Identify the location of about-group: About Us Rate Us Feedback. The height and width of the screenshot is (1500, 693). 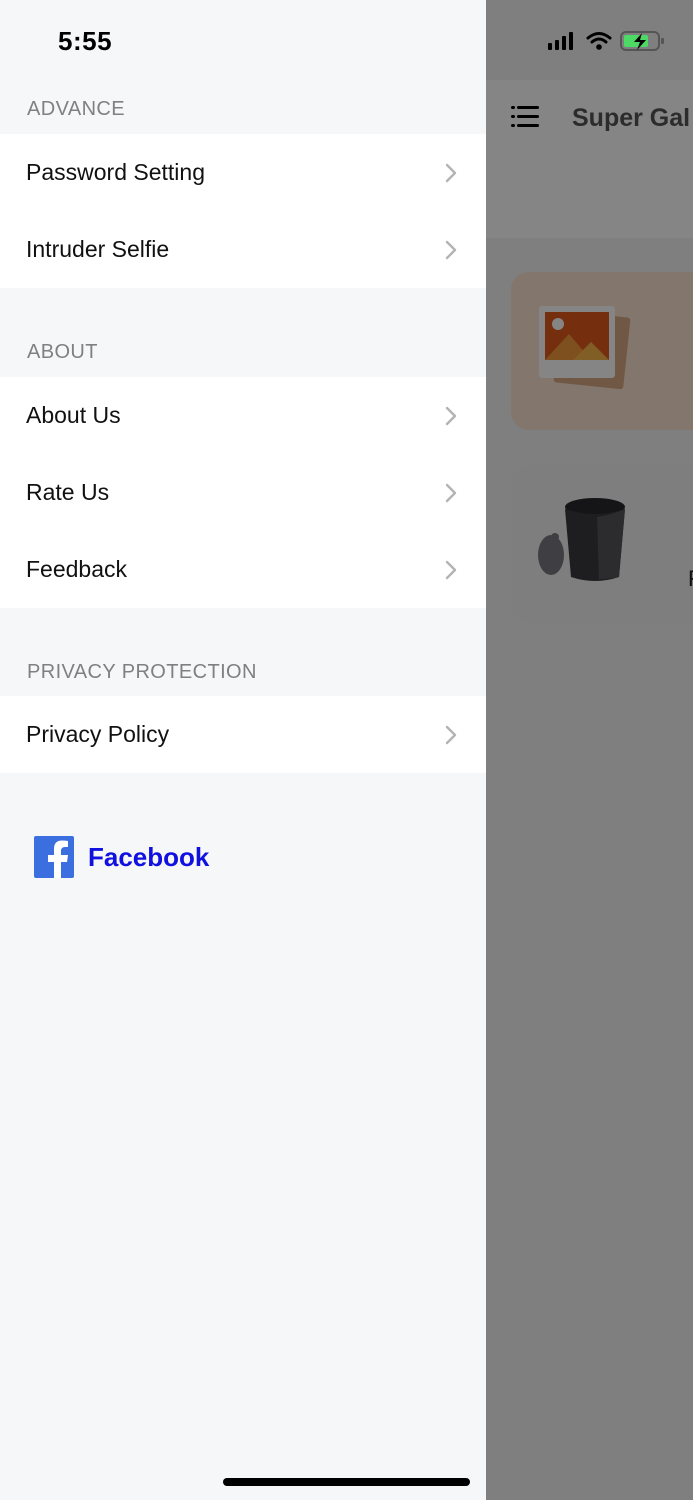
(243, 492).